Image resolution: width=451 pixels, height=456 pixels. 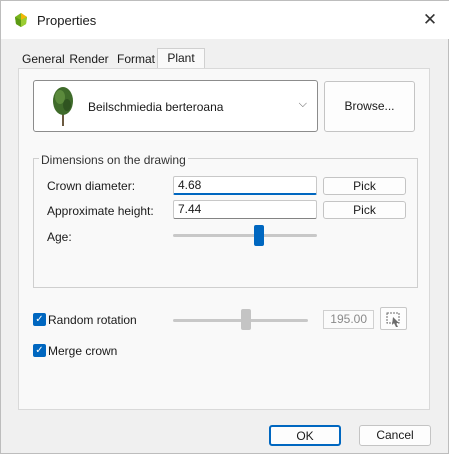 I want to click on age-slider-track, so click(x=245, y=235).